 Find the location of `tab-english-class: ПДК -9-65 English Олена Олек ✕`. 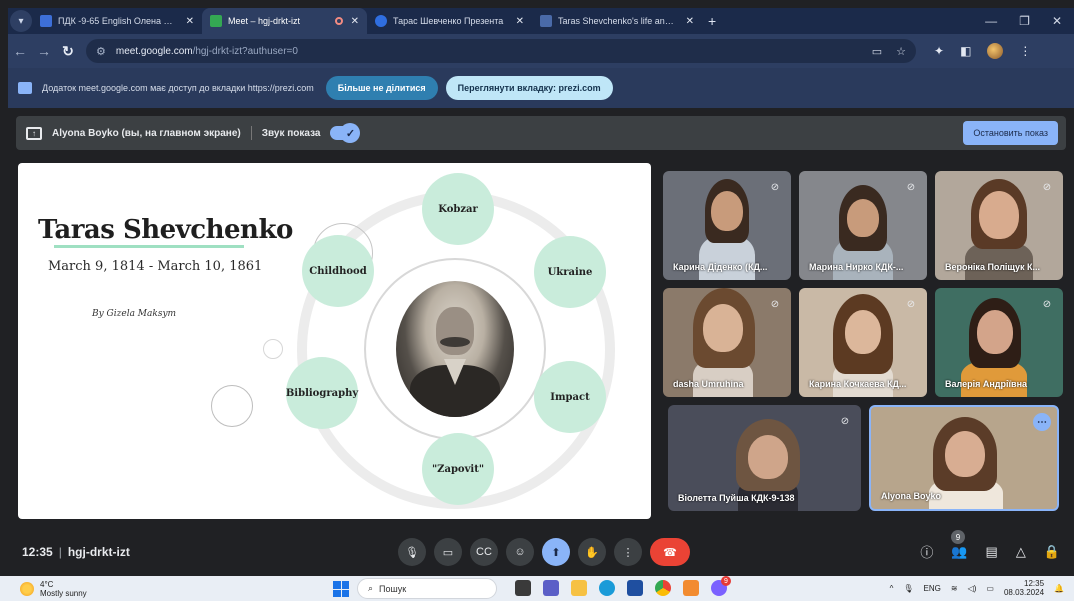

tab-english-class: ПДК -9-65 English Олена Олек ✕ is located at coordinates (117, 21).